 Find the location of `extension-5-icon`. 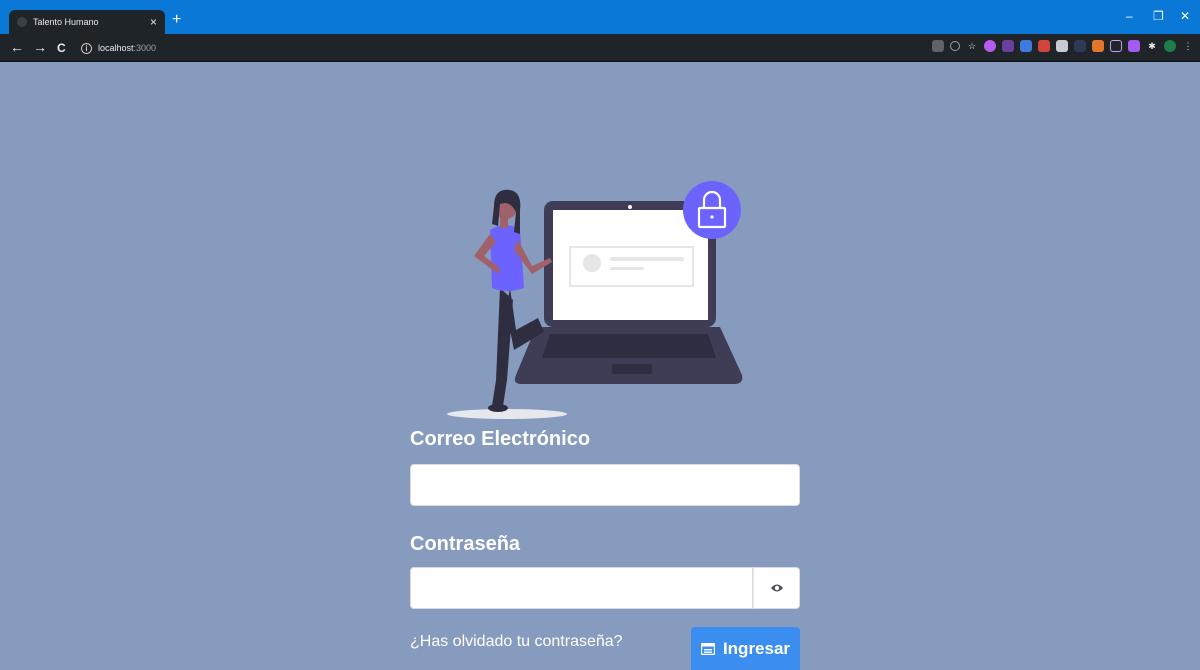

extension-5-icon is located at coordinates (1062, 46).